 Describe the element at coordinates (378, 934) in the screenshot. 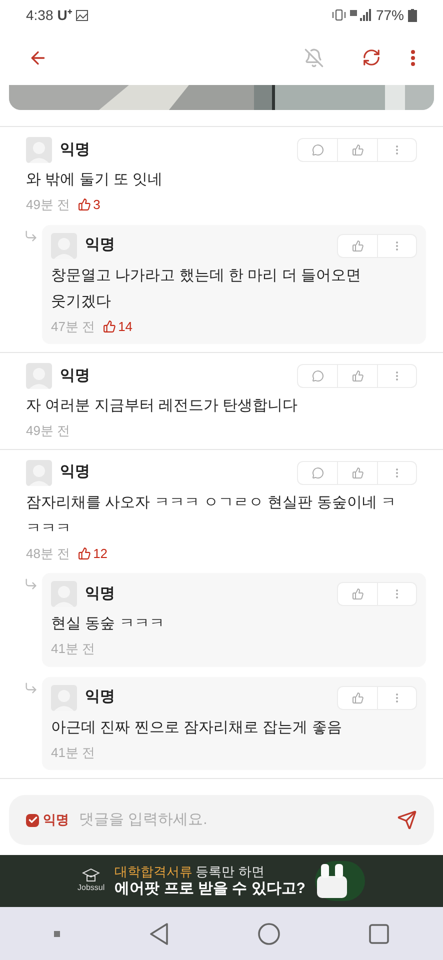

I see `recents-nav-icon` at that location.